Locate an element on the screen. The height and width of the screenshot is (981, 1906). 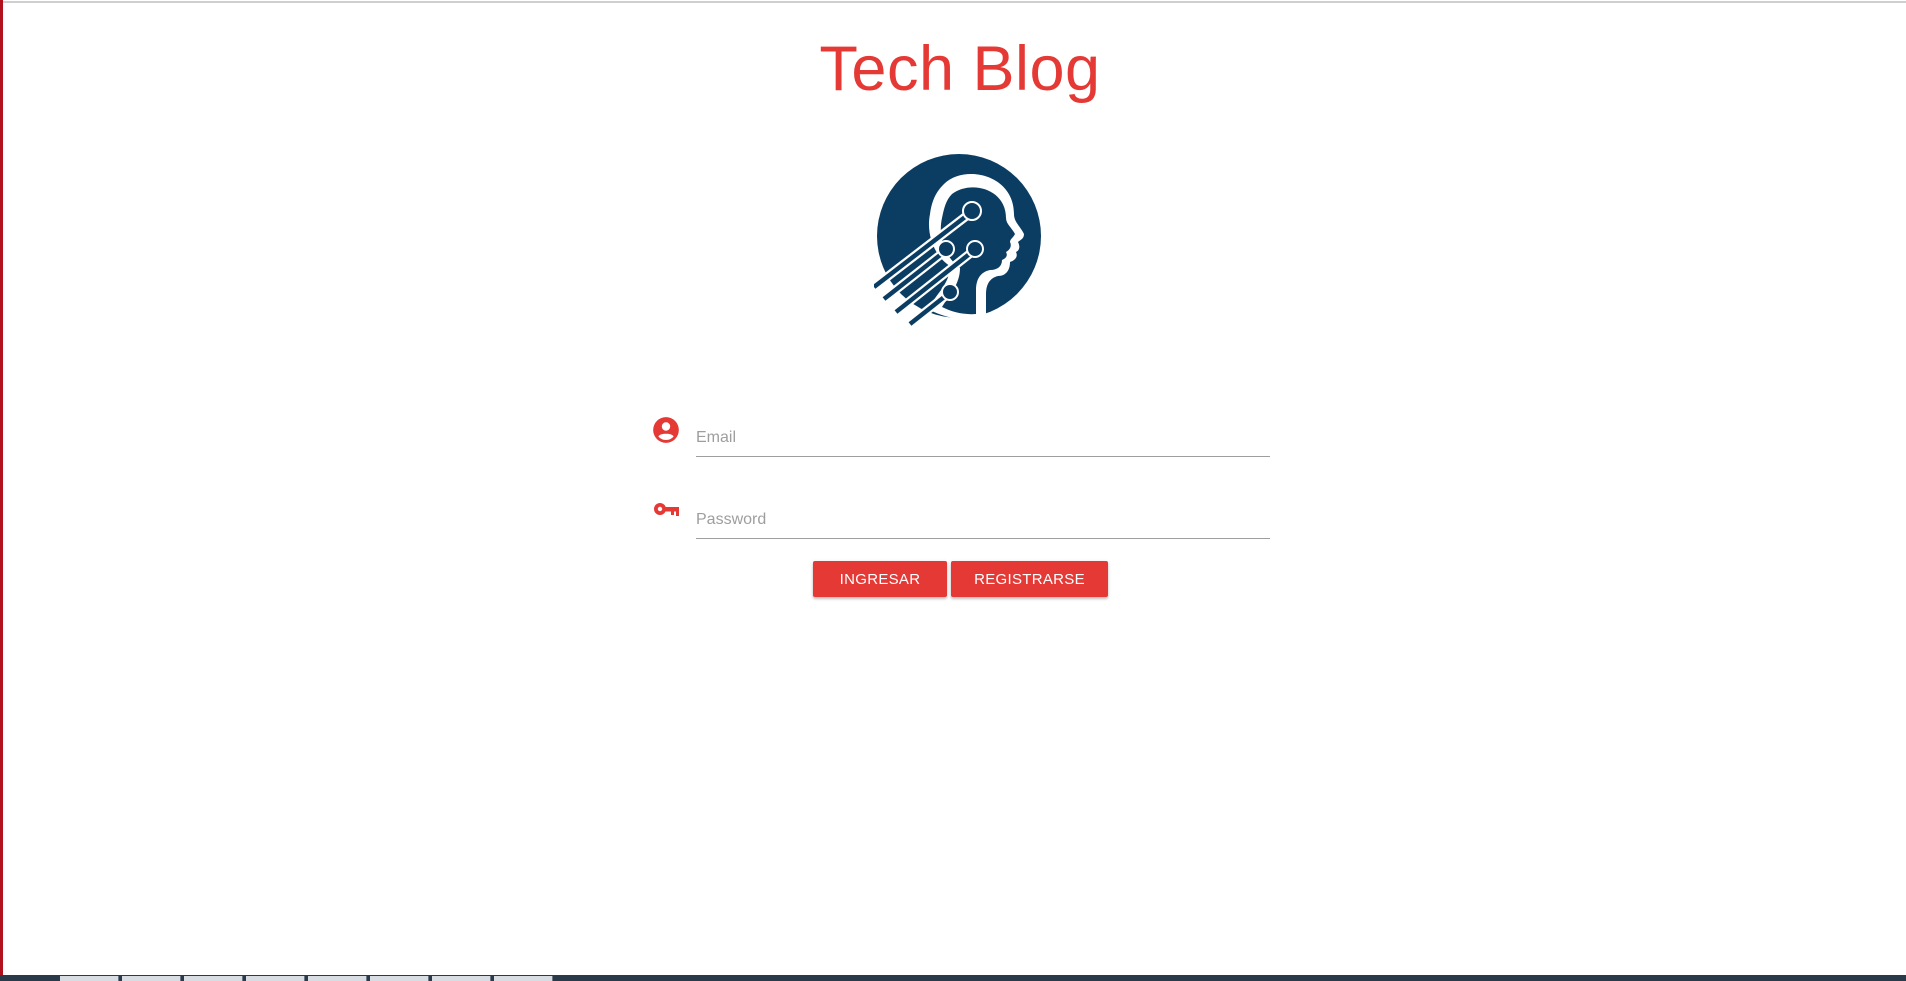
register-button: REGISTRARSE is located at coordinates (1029, 579).